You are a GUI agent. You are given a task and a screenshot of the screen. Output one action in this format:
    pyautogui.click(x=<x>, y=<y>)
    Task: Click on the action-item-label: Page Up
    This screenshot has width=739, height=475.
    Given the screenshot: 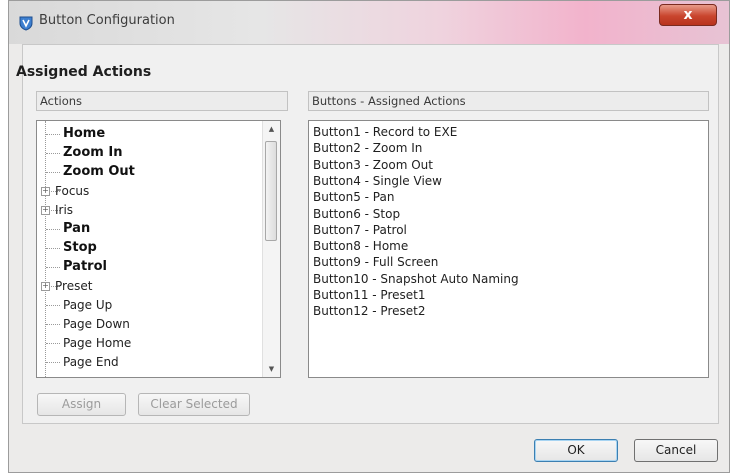 What is the action you would take?
    pyautogui.click(x=88, y=305)
    